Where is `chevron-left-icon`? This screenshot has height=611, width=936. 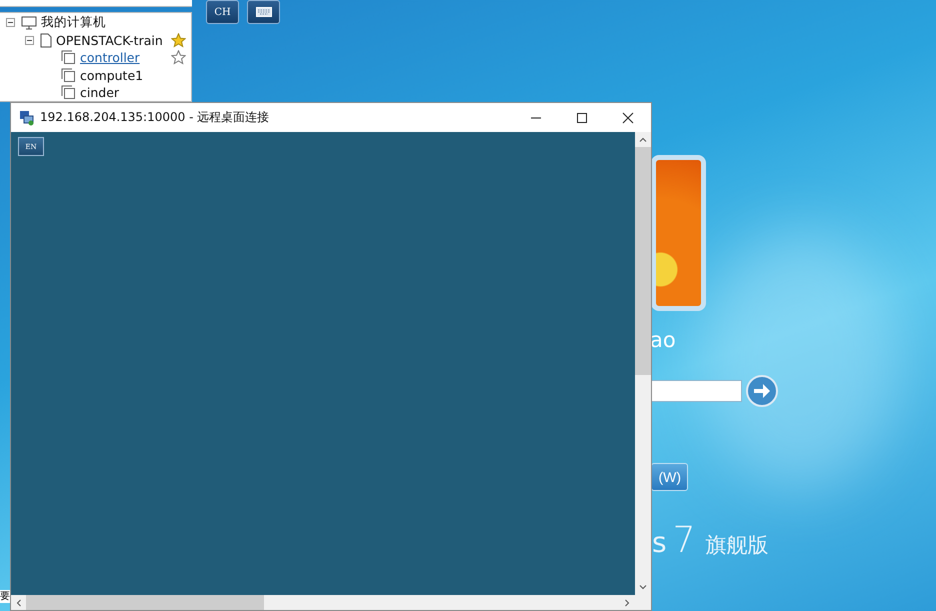
chevron-left-icon is located at coordinates (18, 602).